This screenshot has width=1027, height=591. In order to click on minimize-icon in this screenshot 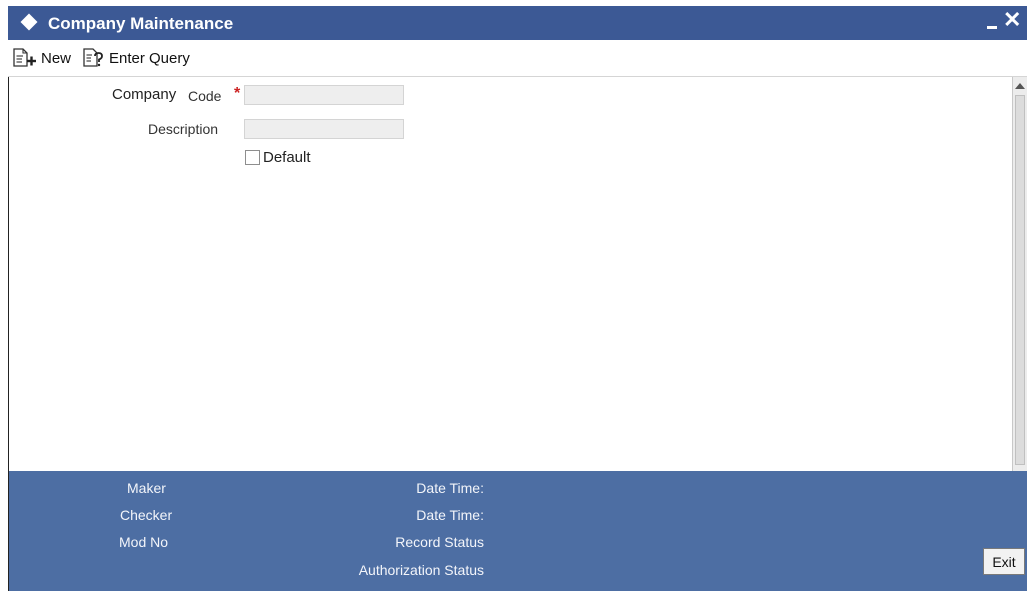, I will do `click(992, 27)`.